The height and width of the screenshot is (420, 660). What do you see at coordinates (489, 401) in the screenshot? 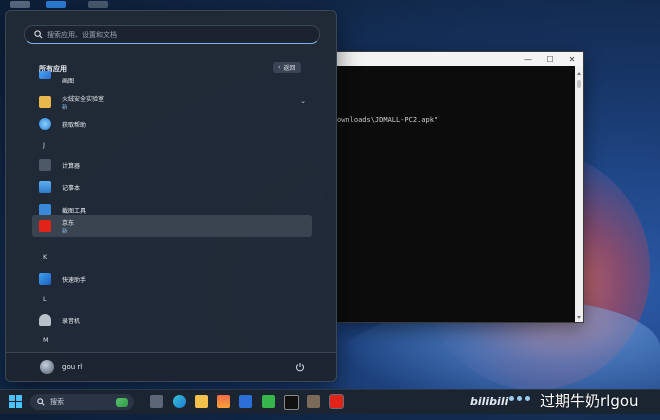
I see `bilibili-logo: bilibili` at bounding box center [489, 401].